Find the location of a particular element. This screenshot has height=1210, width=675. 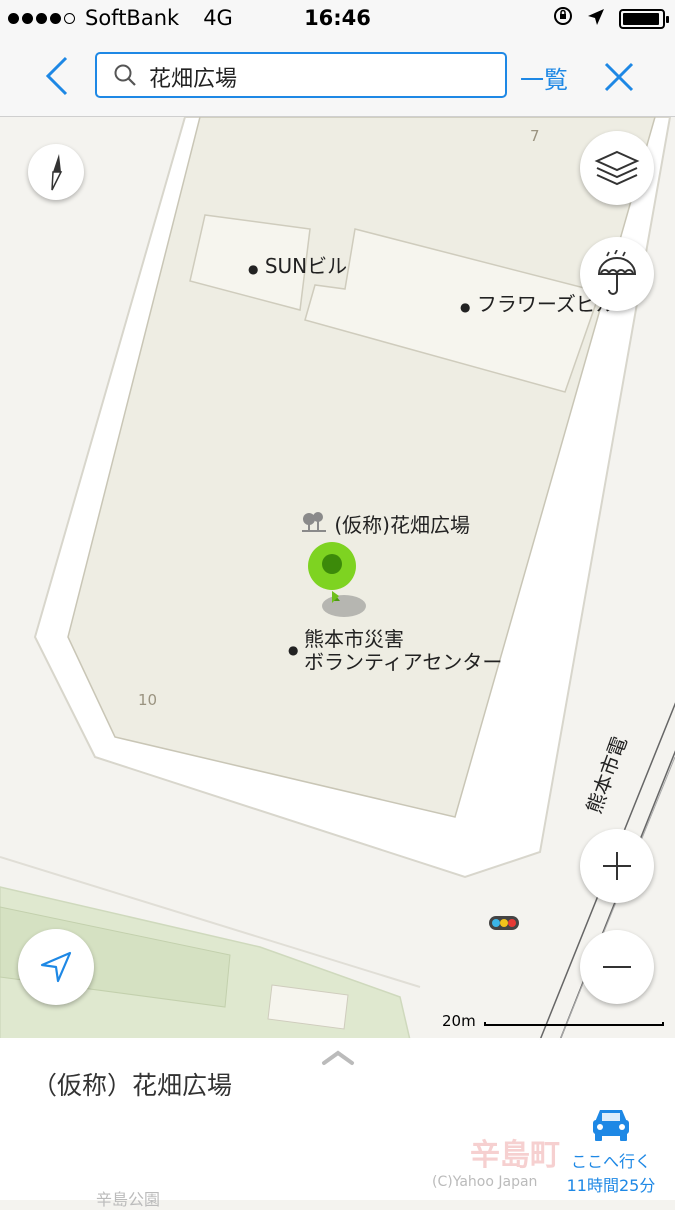

poi-label-line1: 熊本市災害 is located at coordinates (354, 639).